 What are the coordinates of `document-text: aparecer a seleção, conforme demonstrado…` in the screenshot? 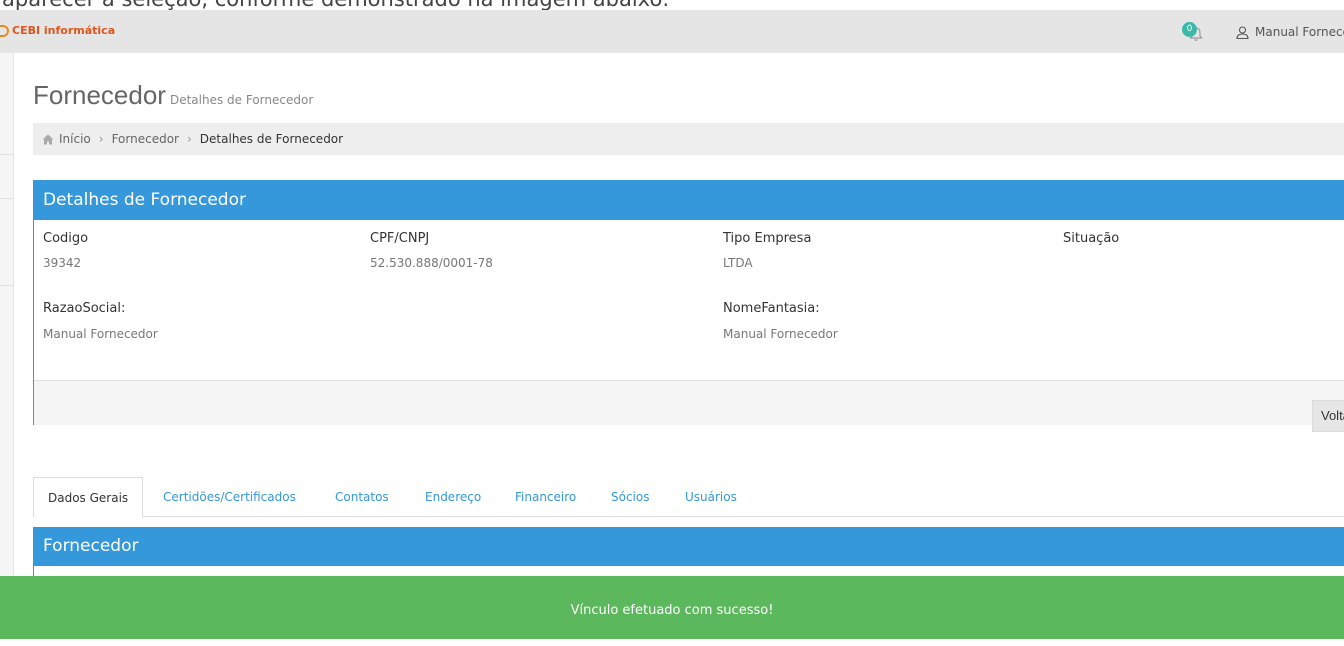 It's located at (335, 5).